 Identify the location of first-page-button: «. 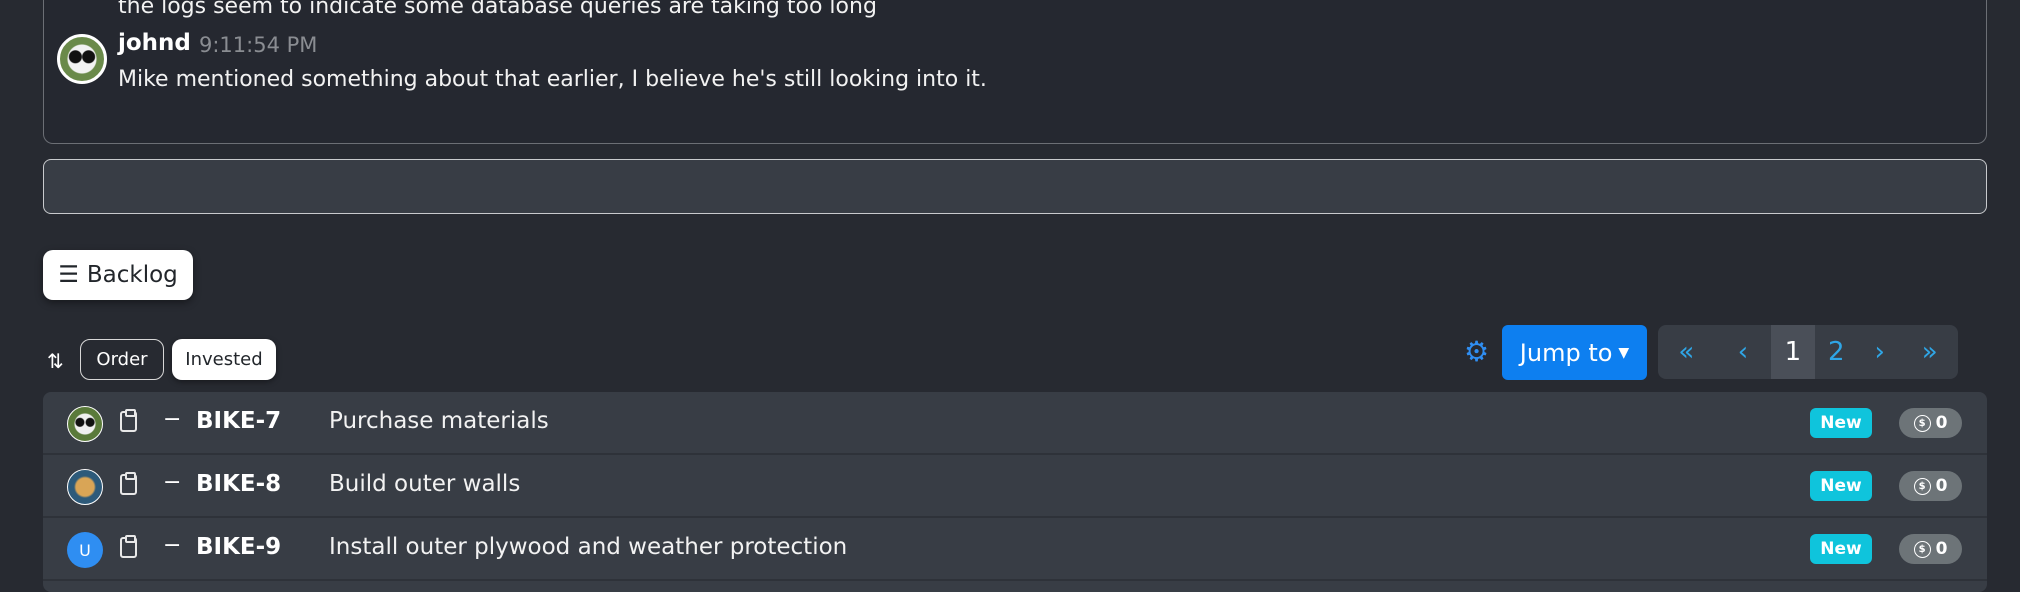
(1686, 352).